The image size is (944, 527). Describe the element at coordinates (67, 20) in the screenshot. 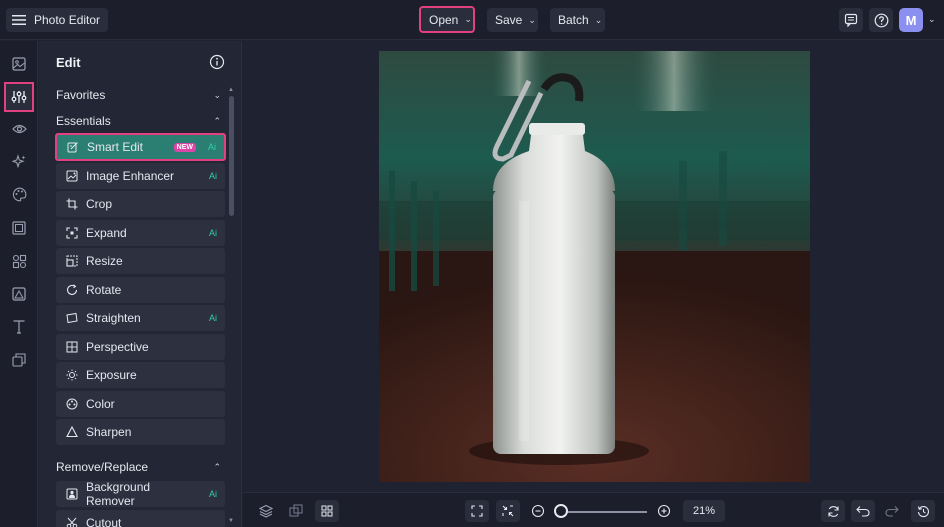

I see `app-title: Photo Editor` at that location.